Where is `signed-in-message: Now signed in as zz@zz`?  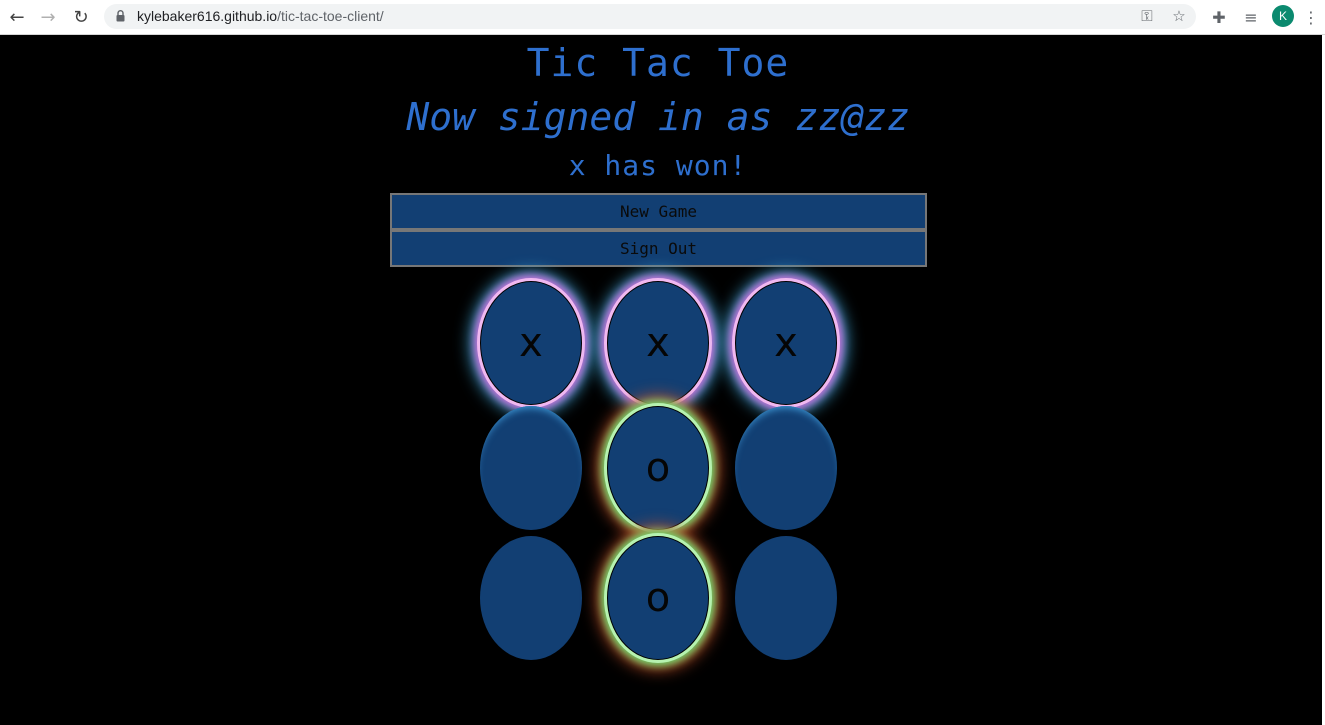
signed-in-message: Now signed in as zz@zz is located at coordinates (658, 117).